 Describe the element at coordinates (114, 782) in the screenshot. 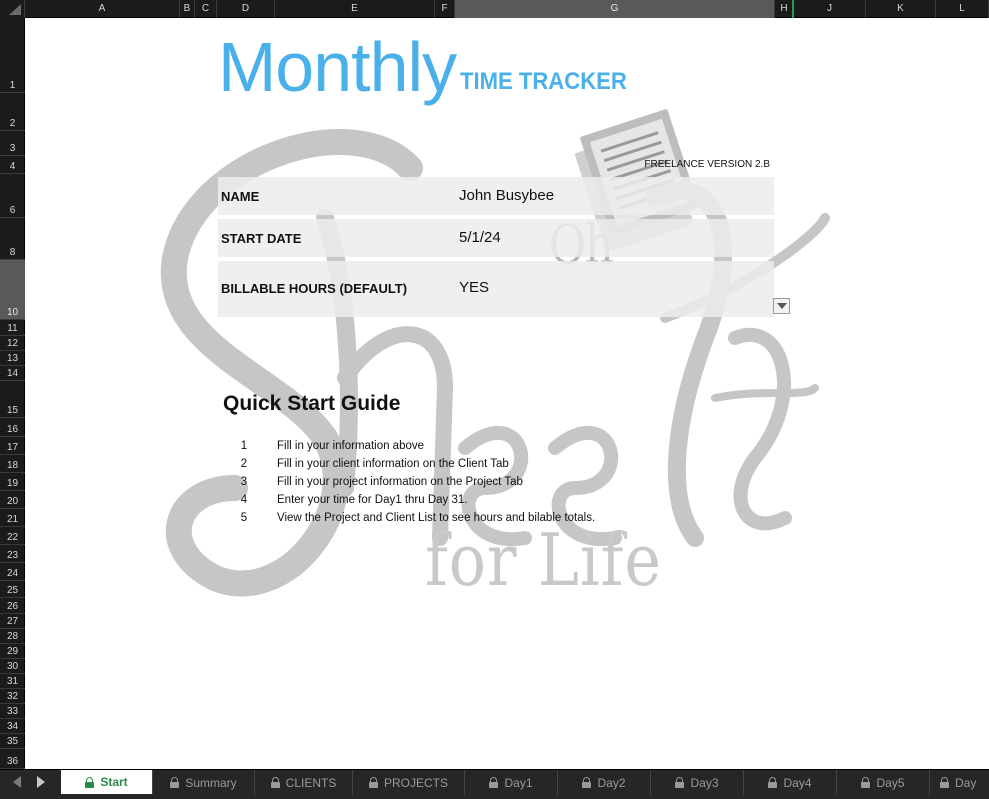

I see `tab-label: Start` at that location.